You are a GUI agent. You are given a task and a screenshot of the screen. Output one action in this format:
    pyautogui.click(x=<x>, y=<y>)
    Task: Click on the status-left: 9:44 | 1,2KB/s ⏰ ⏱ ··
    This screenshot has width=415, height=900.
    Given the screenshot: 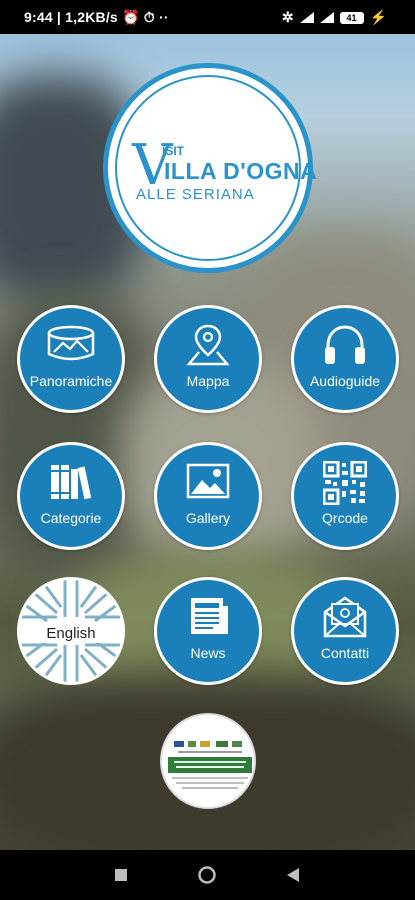 What is the action you would take?
    pyautogui.click(x=96, y=17)
    